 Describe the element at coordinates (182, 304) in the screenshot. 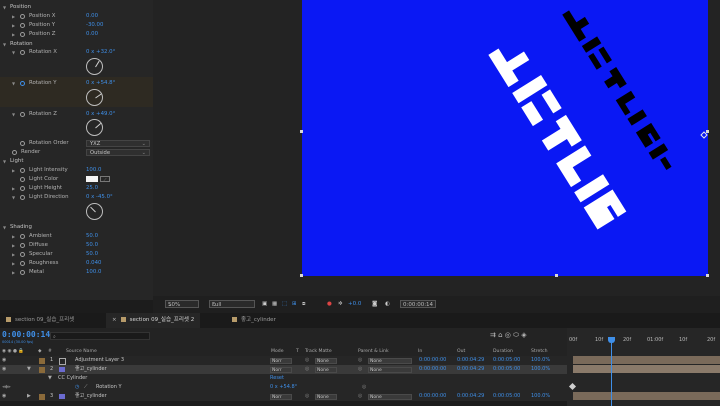

I see `zoom-dropdown: 50% ⌄` at that location.